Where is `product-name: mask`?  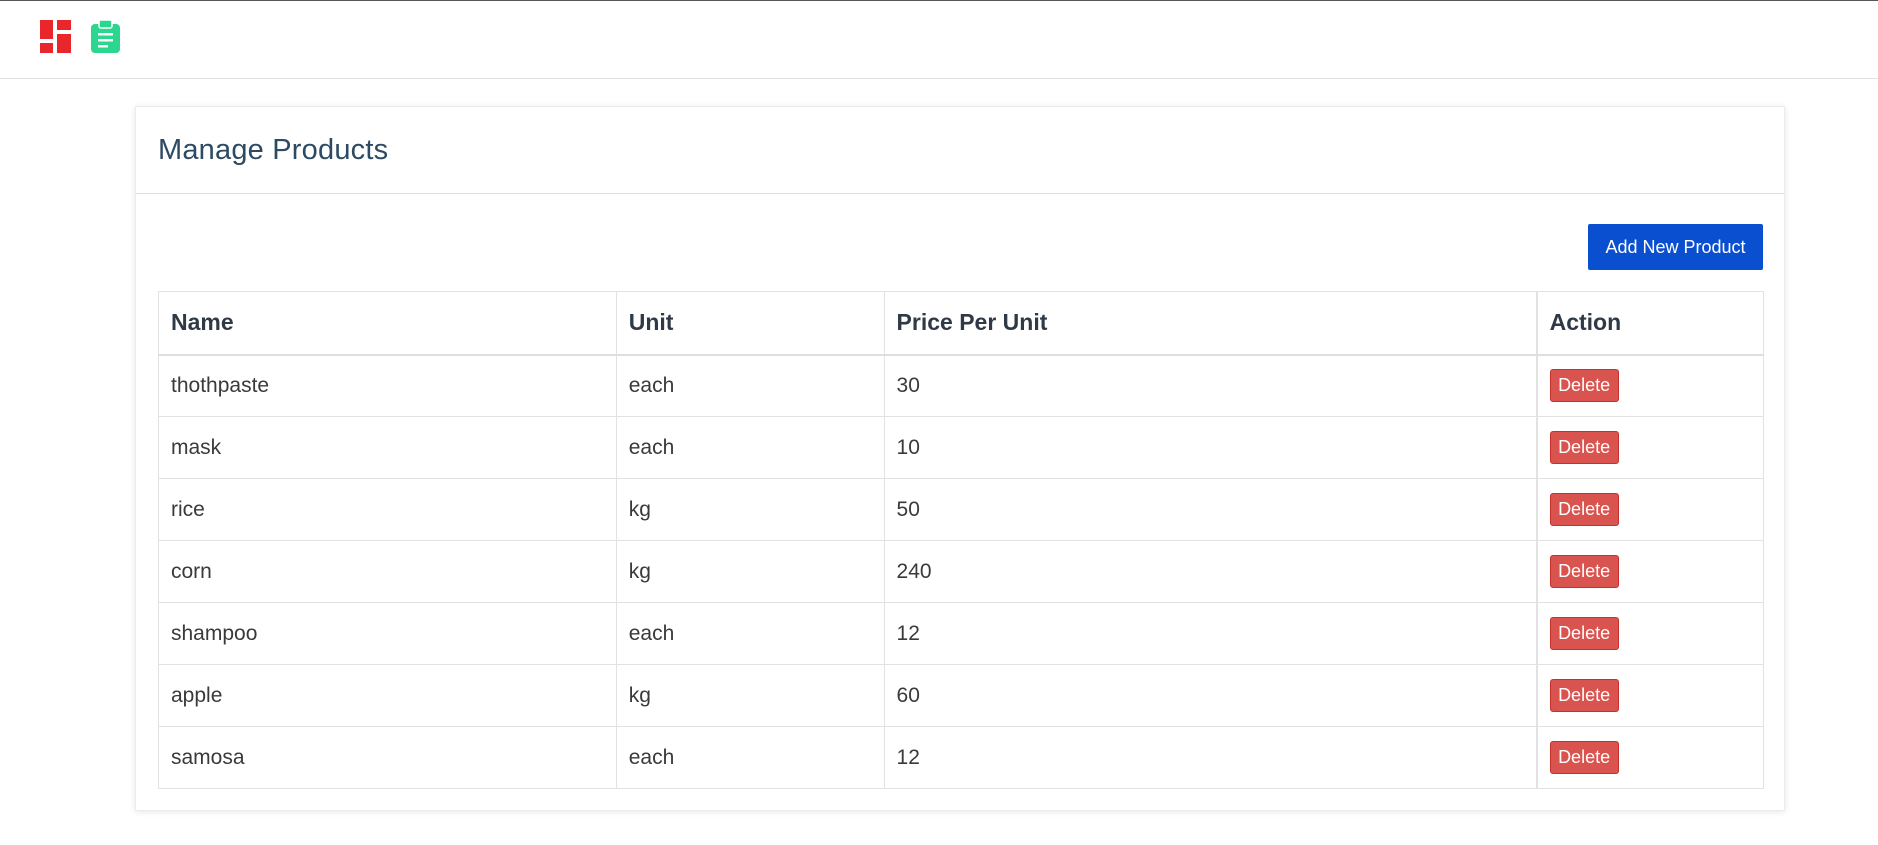 product-name: mask is located at coordinates (387, 447).